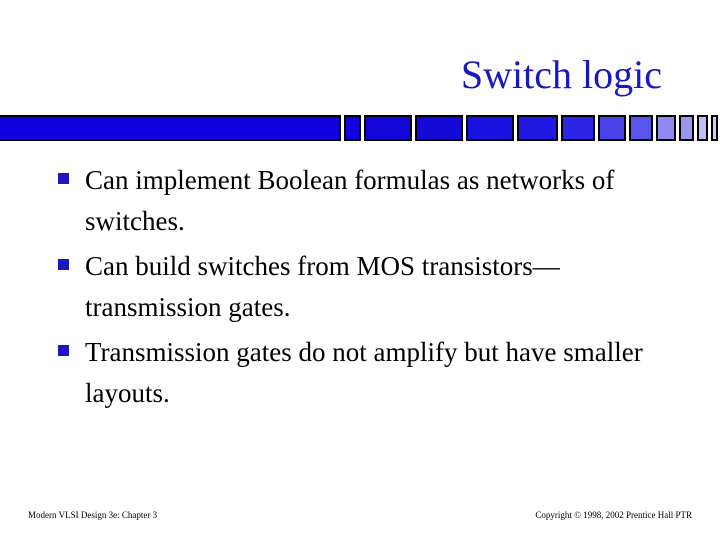  What do you see at coordinates (93, 515) in the screenshot?
I see `footer-source-label: Modern VLSI Design 3e: Chapter 3` at bounding box center [93, 515].